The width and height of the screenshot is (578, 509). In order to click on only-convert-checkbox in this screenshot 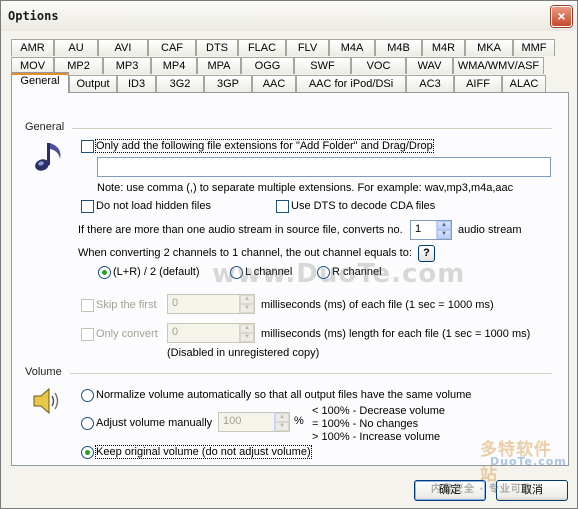, I will do `click(87, 334)`.